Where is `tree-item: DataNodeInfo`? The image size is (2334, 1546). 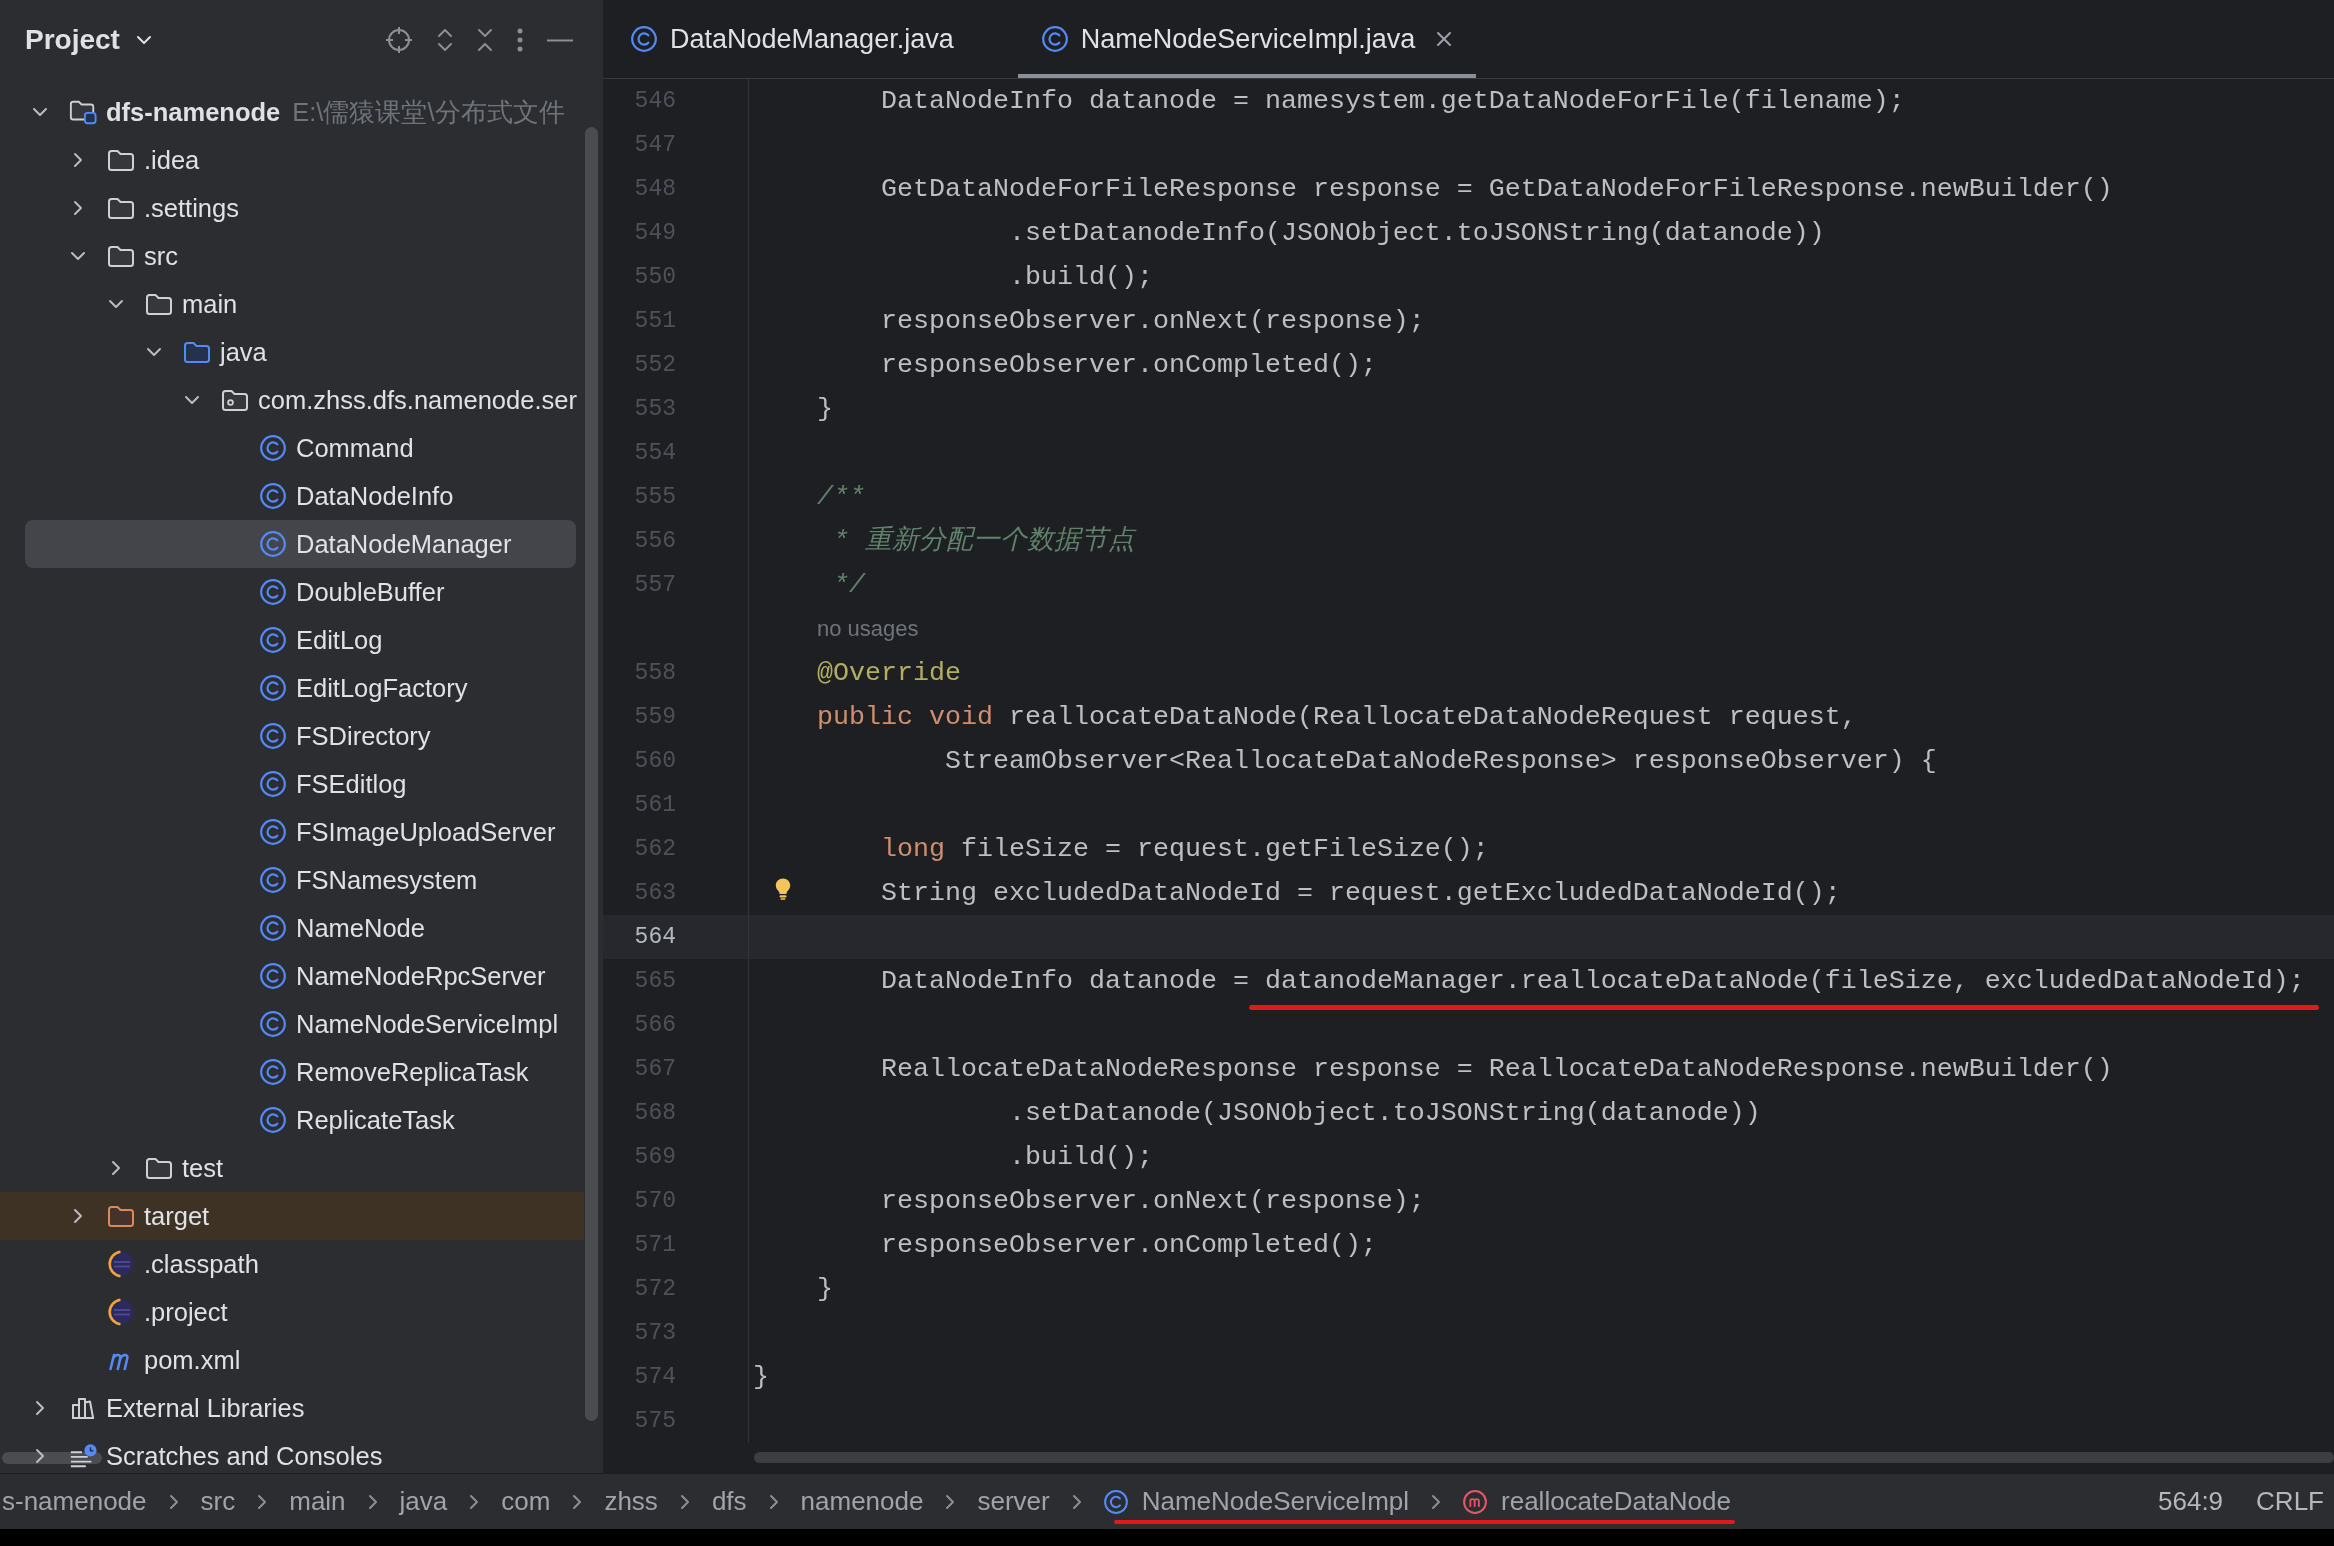 tree-item: DataNodeInfo is located at coordinates (300, 496).